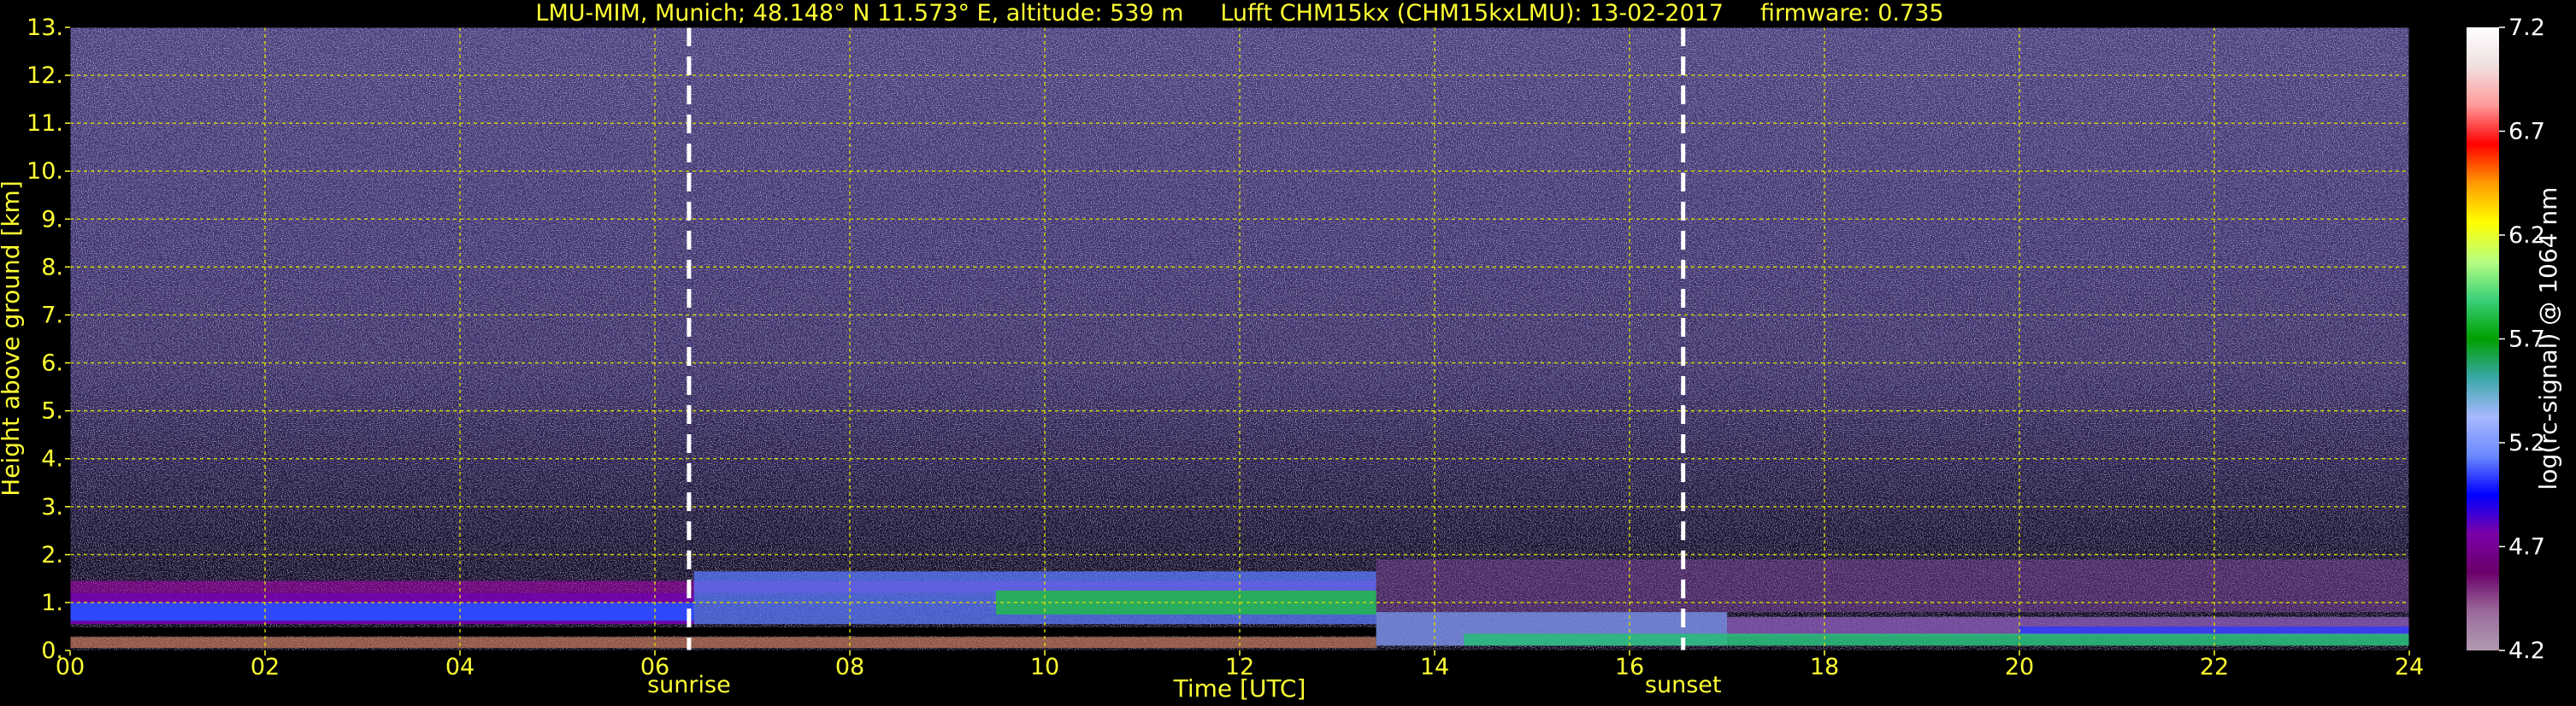  I want to click on x-tick-label: 22, so click(2214, 667).